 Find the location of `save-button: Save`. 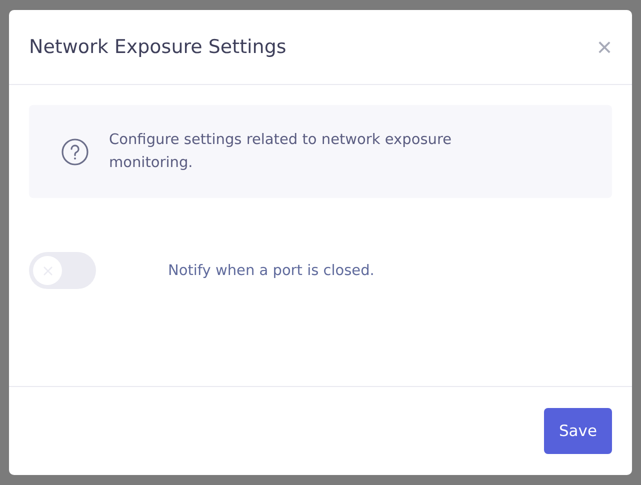

save-button: Save is located at coordinates (578, 431).